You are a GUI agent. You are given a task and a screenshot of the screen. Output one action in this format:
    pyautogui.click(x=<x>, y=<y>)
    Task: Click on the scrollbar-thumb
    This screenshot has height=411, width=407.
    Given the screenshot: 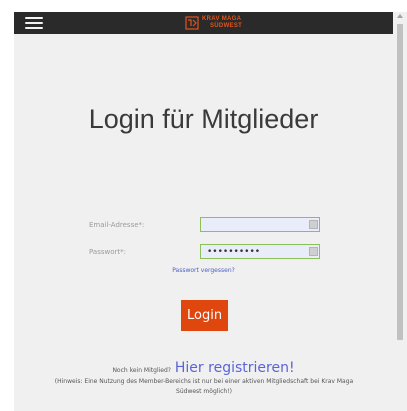 What is the action you would take?
    pyautogui.click(x=400, y=182)
    